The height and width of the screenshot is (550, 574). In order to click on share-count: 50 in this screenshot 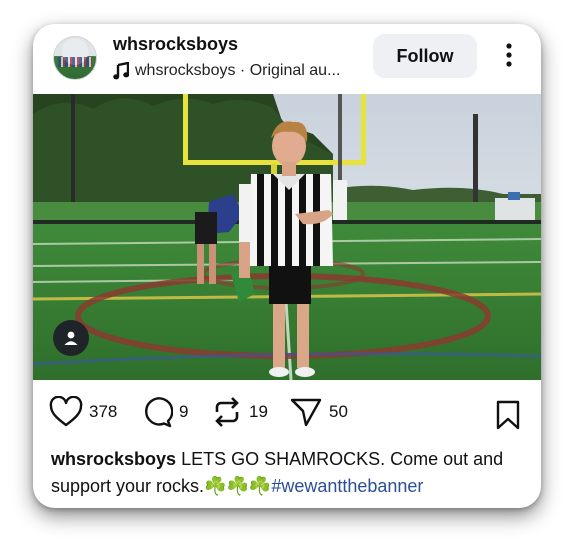, I will do `click(338, 411)`.